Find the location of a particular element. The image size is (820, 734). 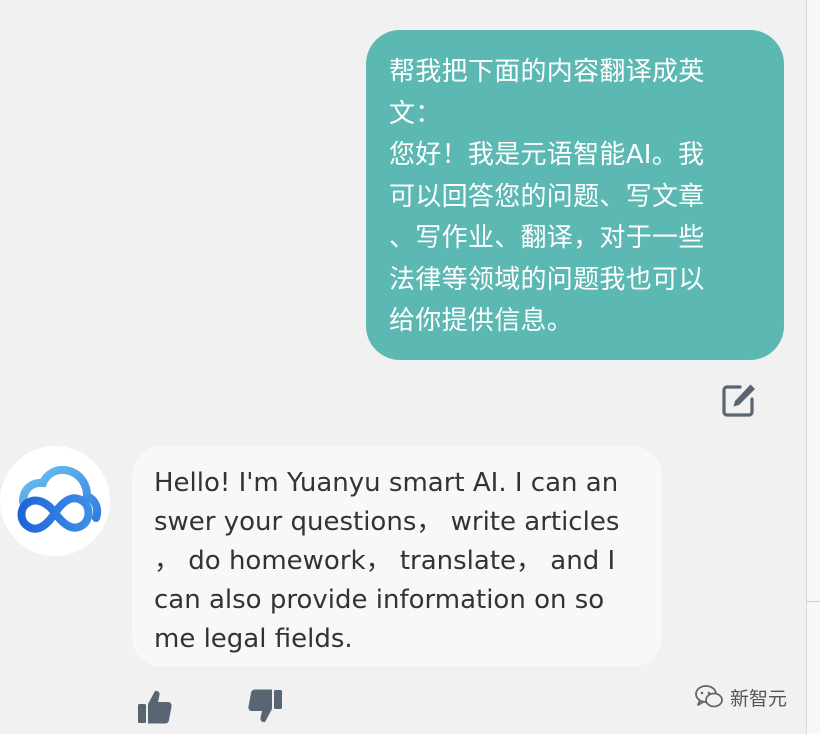

thumbs-down-icon is located at coordinates (265, 706).